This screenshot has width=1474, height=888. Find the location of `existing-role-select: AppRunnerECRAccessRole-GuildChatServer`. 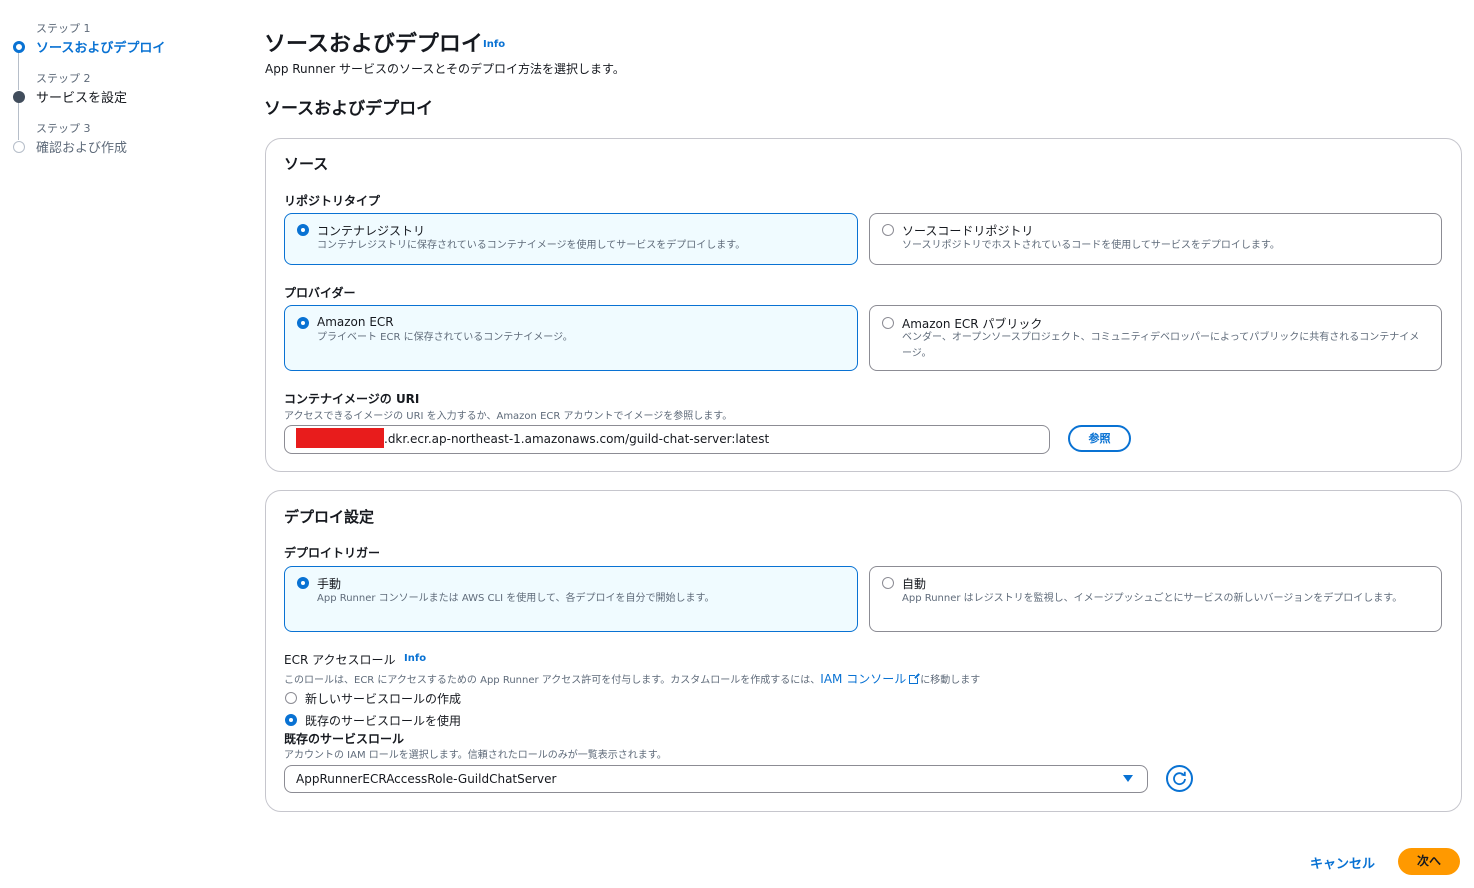

existing-role-select: AppRunnerECRAccessRole-GuildChatServer is located at coordinates (716, 779).